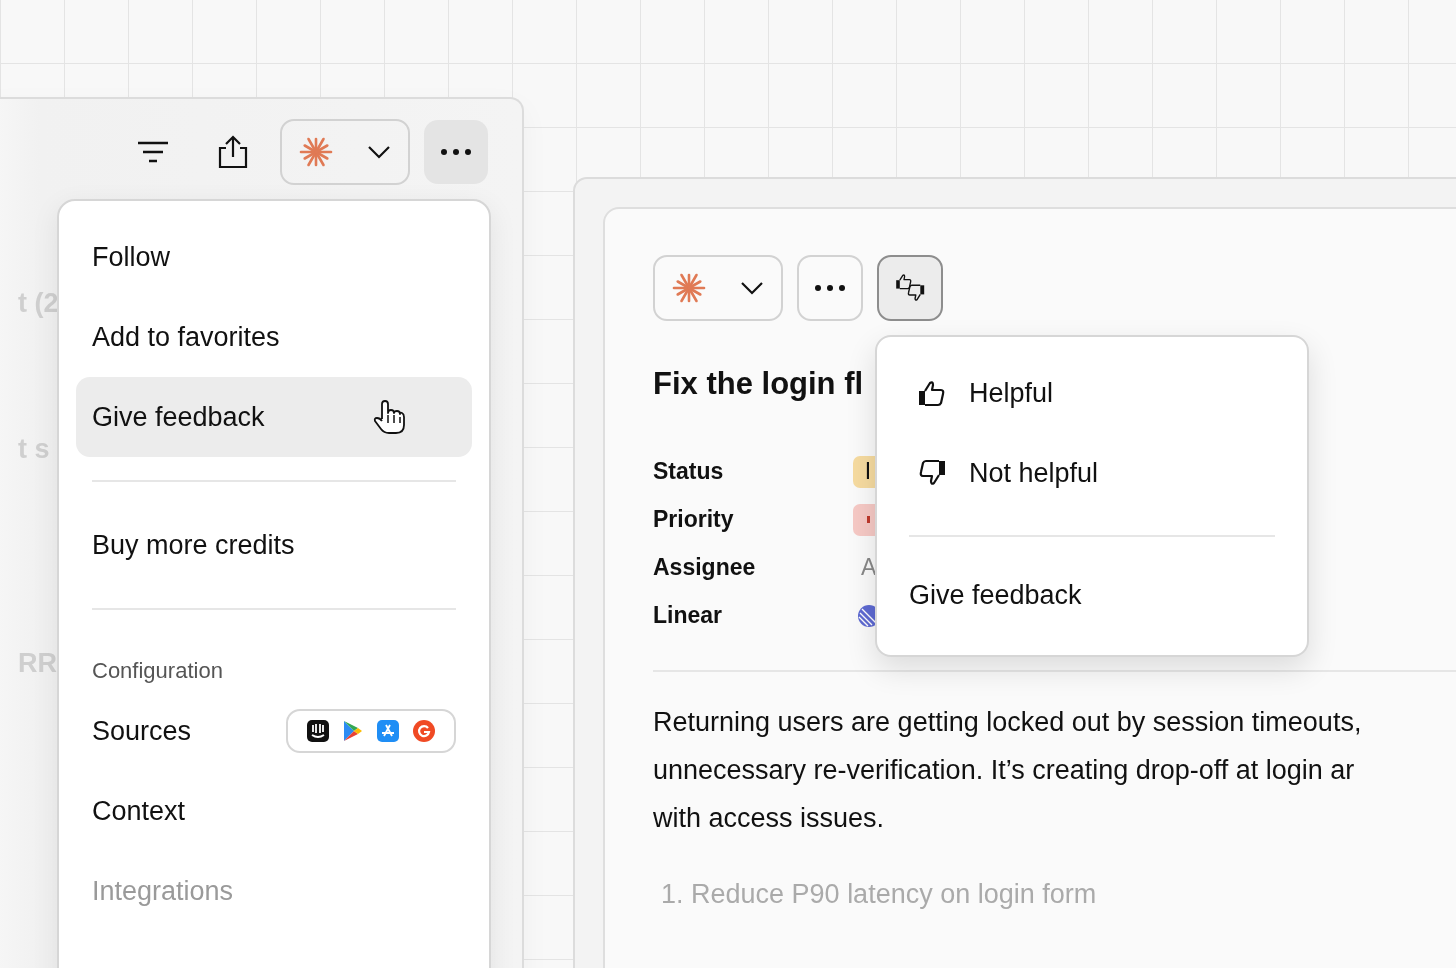  I want to click on chat-app-icon, so click(318, 731).